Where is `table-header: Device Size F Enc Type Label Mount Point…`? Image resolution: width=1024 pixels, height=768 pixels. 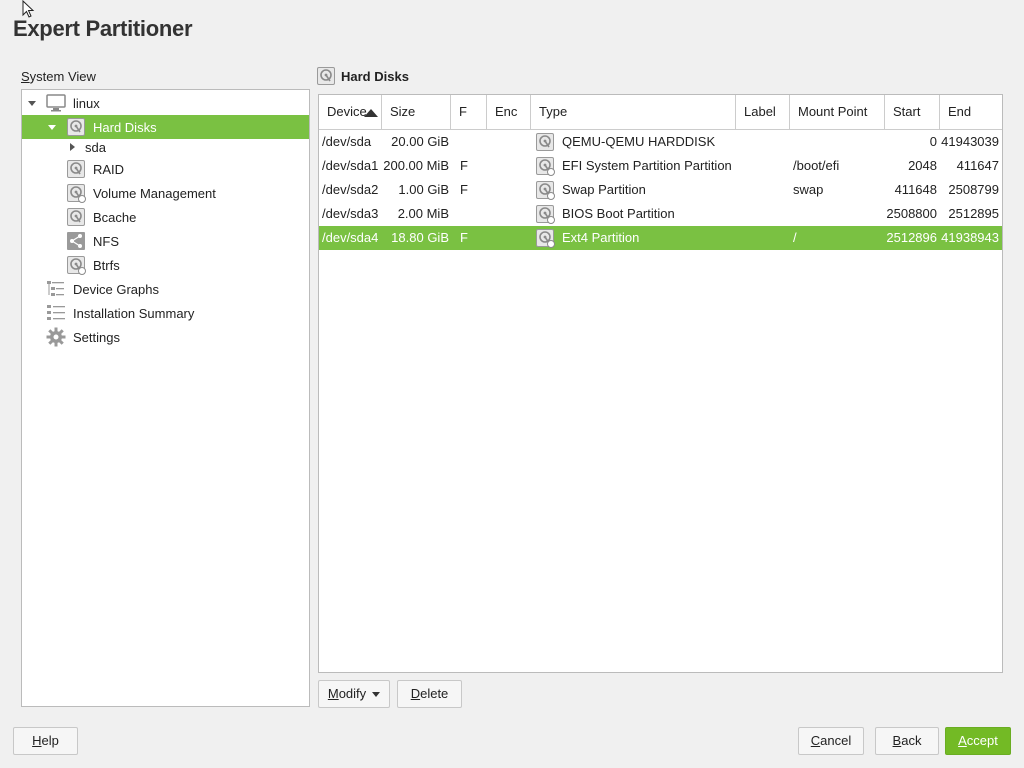 table-header: Device Size F Enc Type Label Mount Point… is located at coordinates (660, 112).